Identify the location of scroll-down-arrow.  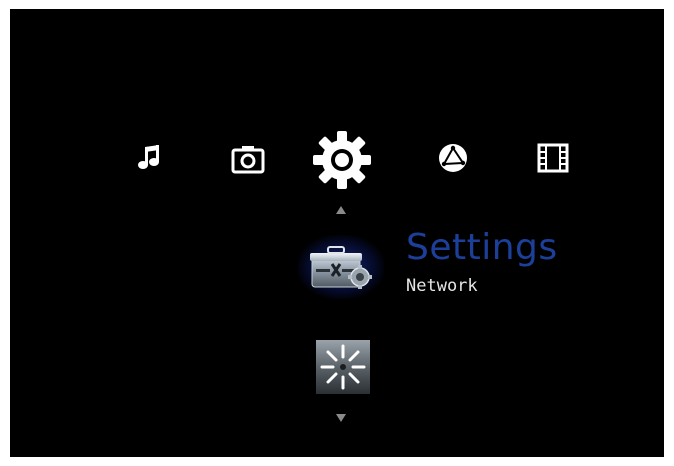
(341, 418).